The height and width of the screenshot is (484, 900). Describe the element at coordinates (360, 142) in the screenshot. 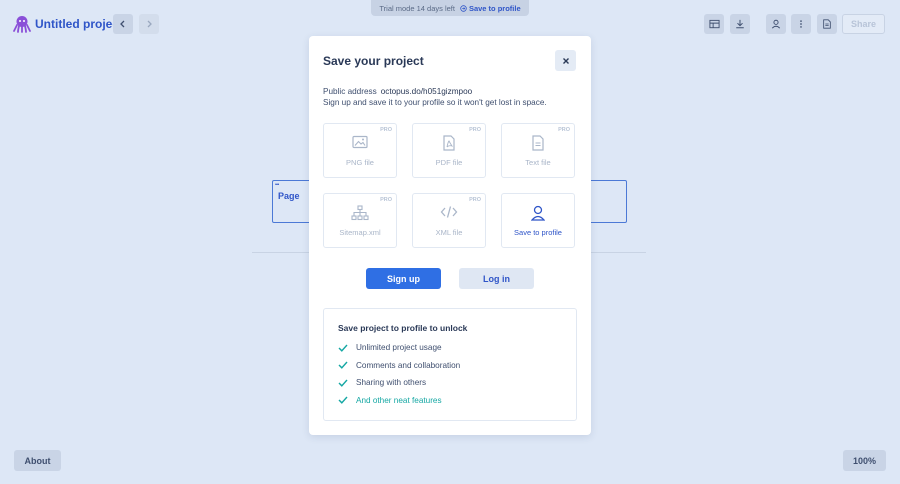

I see `image-icon` at that location.